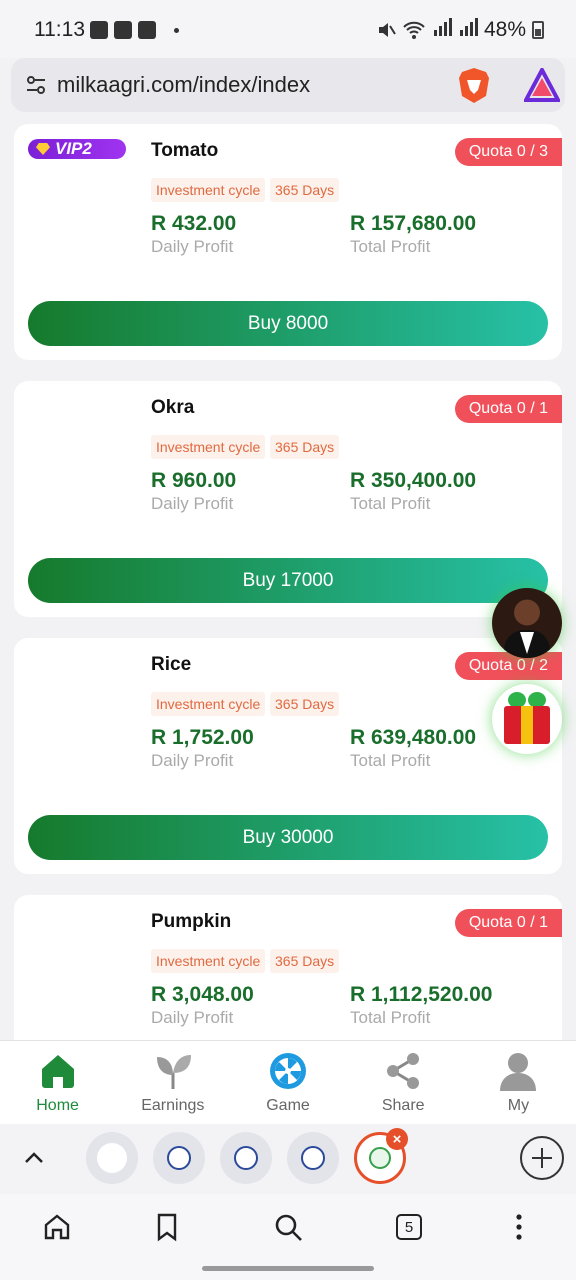  I want to click on gift-ribbon, so click(527, 725).